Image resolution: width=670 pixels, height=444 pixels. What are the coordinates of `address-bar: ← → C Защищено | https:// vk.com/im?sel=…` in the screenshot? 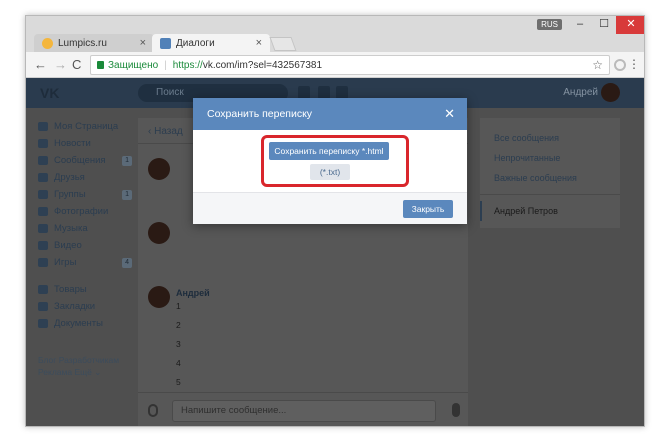 It's located at (335, 65).